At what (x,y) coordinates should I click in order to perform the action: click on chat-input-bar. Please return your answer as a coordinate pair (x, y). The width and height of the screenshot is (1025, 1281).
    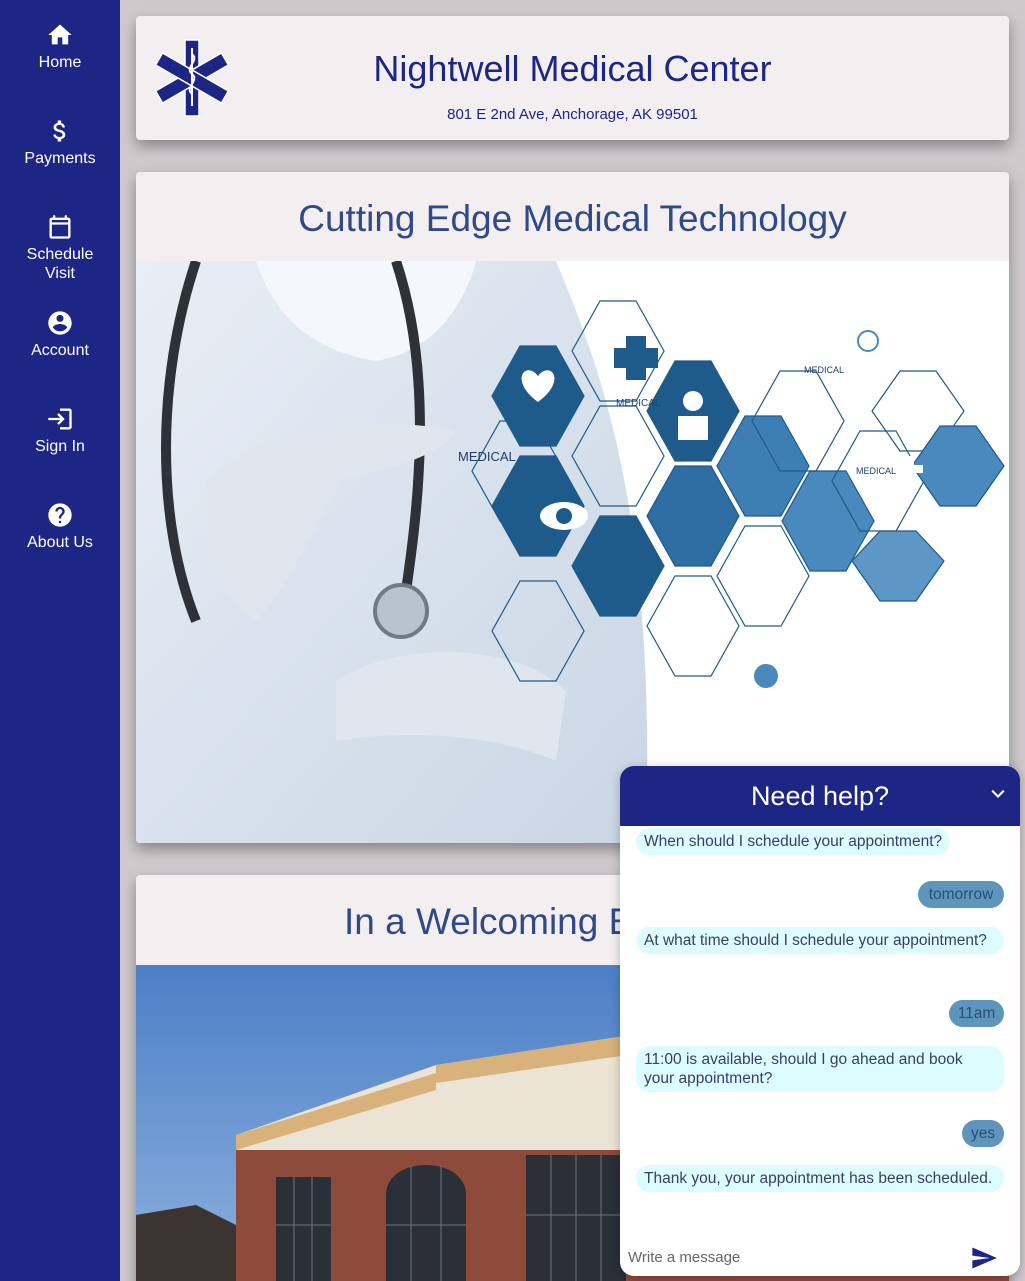
    Looking at the image, I should click on (820, 1256).